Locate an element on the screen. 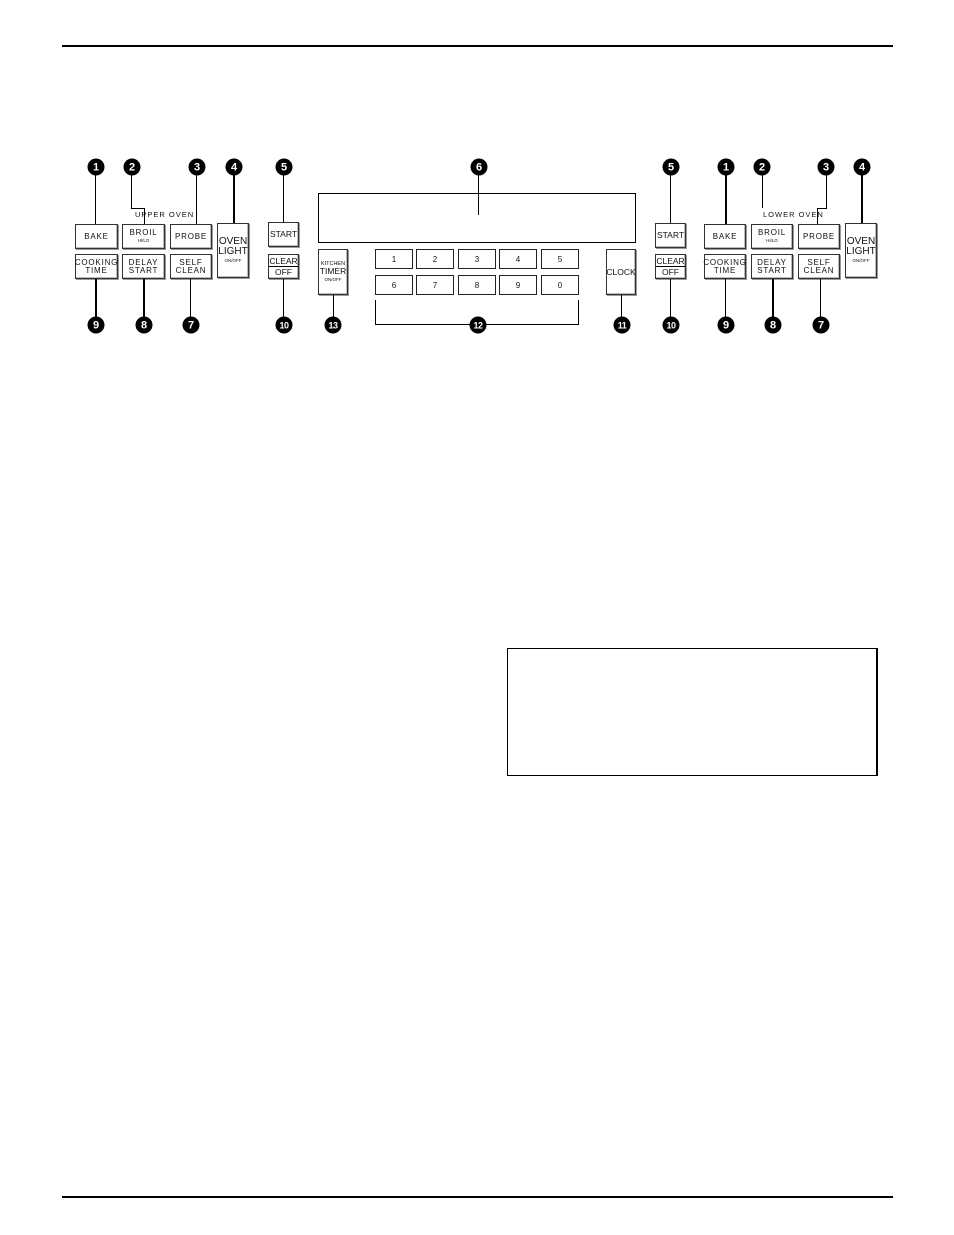 This screenshot has height=1235, width=954. callout-5-lower: 5 is located at coordinates (671, 167).